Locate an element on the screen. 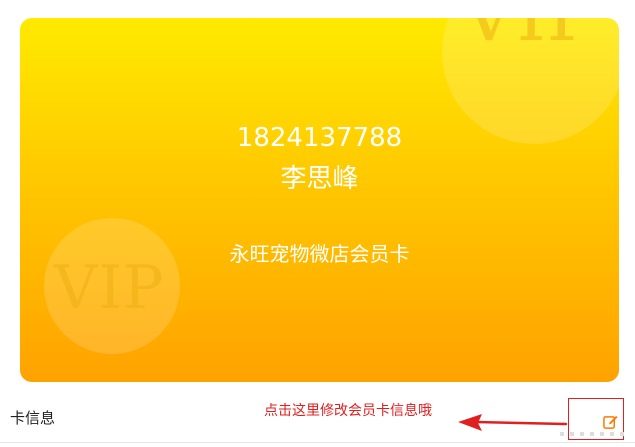 The image size is (635, 447). corner-decoration is located at coordinates (595, 437).